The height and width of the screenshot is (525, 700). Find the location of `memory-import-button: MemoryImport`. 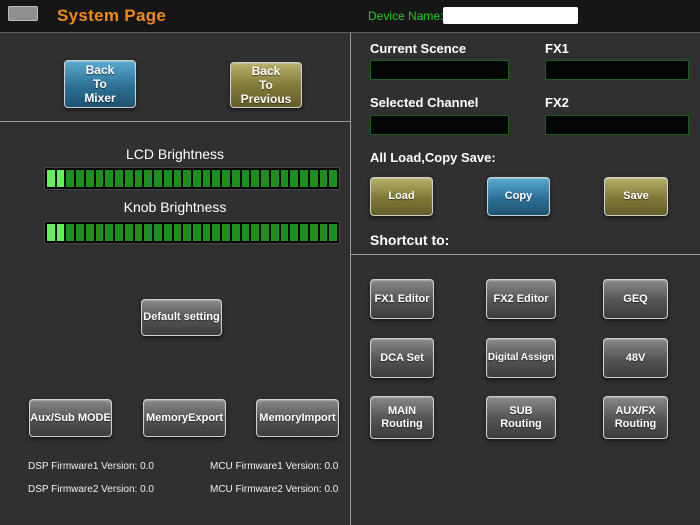

memory-import-button: MemoryImport is located at coordinates (297, 418).